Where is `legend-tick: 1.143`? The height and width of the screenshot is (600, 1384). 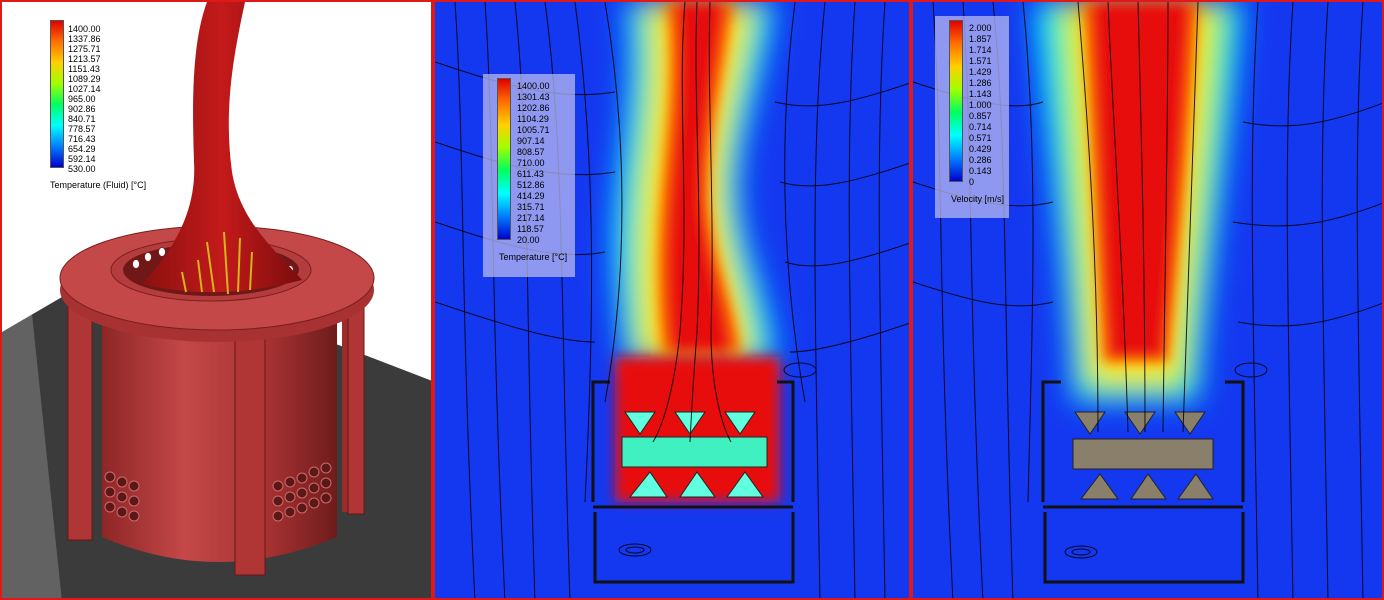 legend-tick: 1.143 is located at coordinates (980, 94).